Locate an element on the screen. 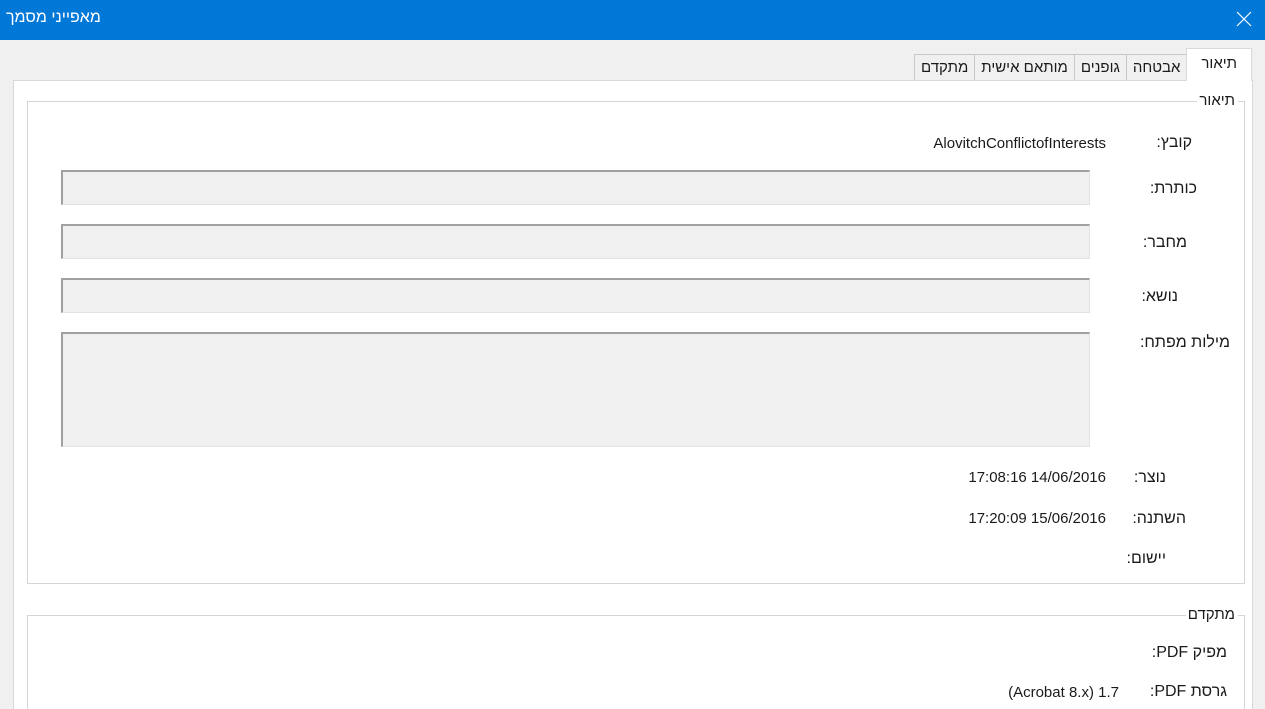 Image resolution: width=1265 pixels, height=709 pixels. application-label: יישום: is located at coordinates (1146, 558).